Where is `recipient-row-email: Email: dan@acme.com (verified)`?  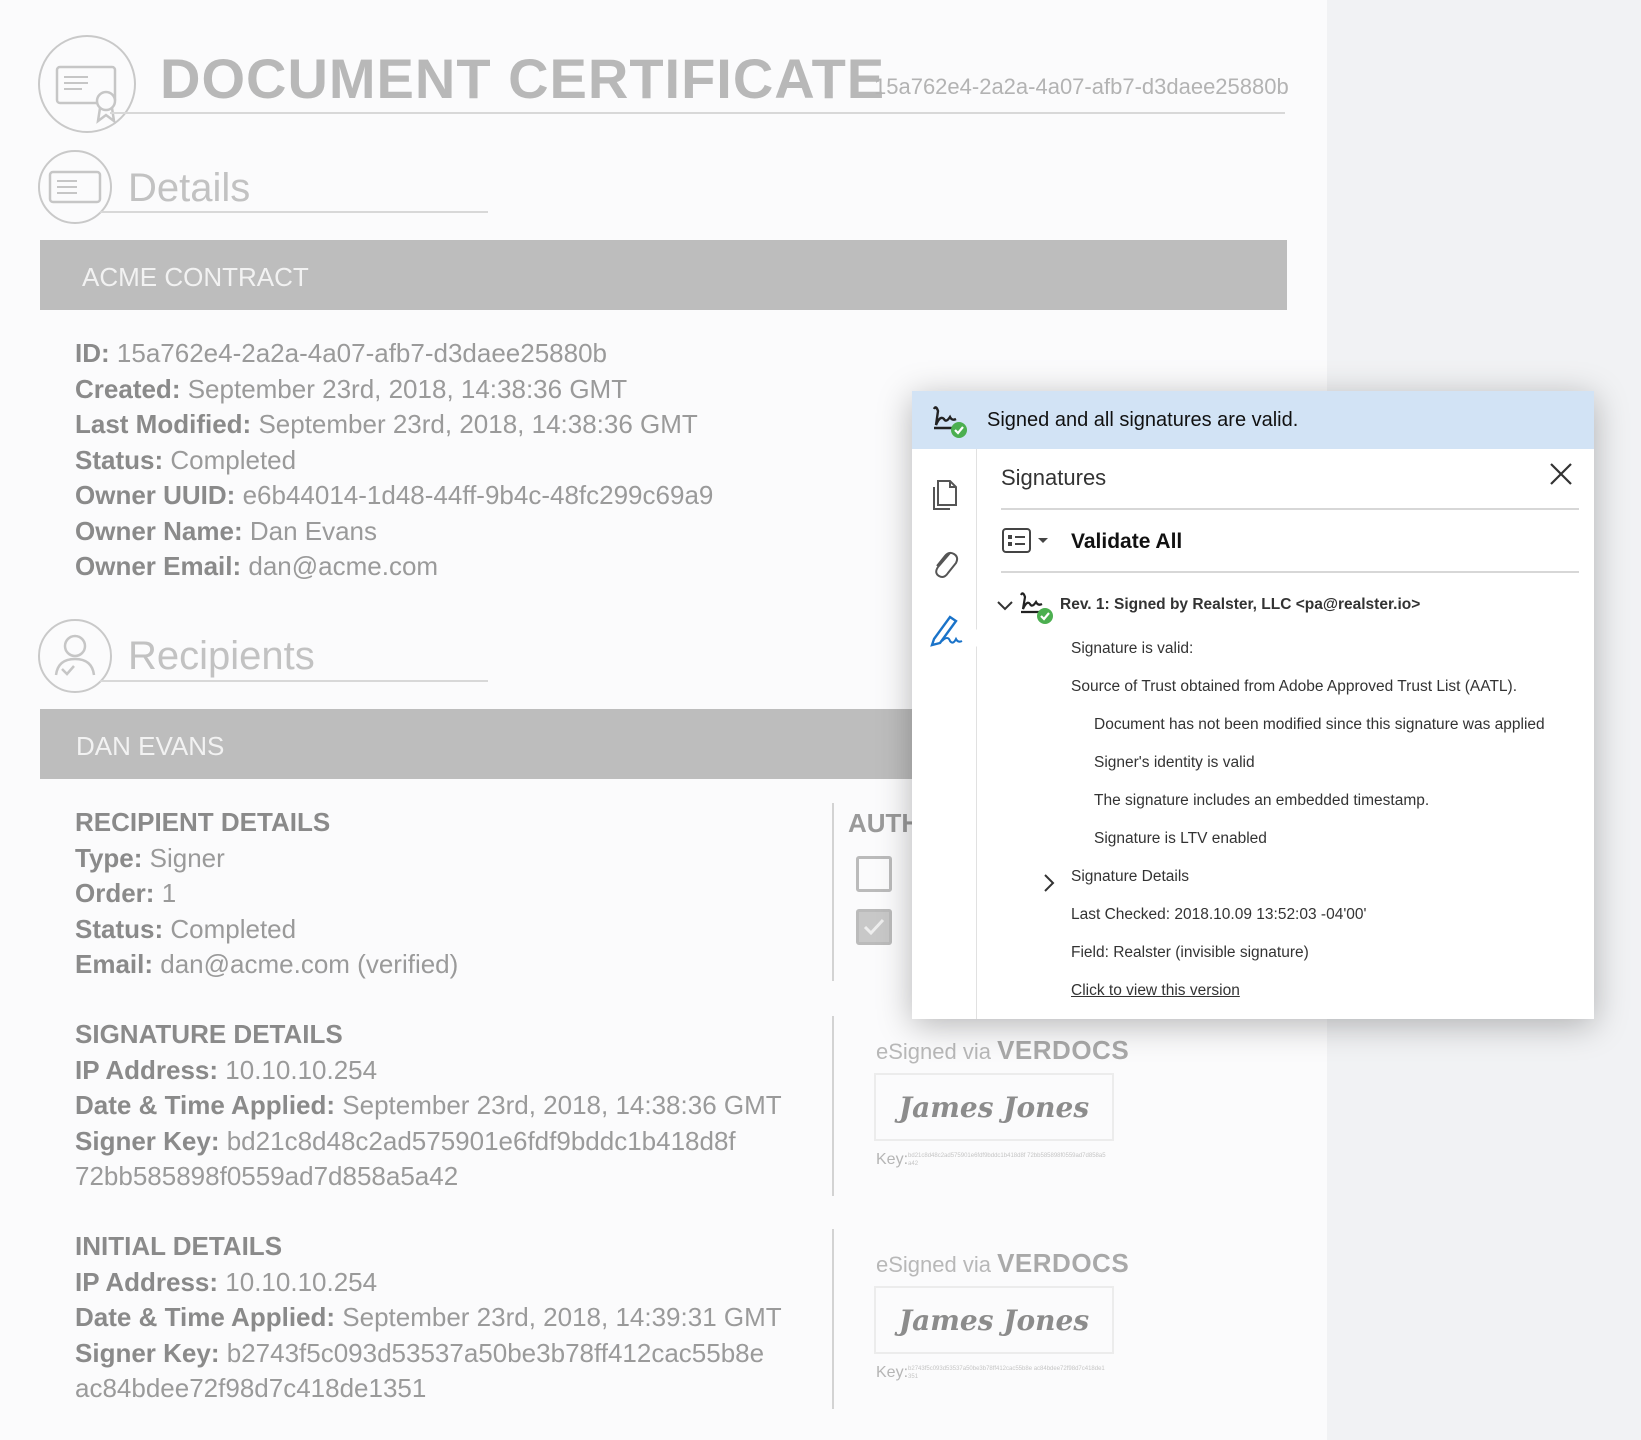 recipient-row-email: Email: dan@acme.com (verified) is located at coordinates (266, 965).